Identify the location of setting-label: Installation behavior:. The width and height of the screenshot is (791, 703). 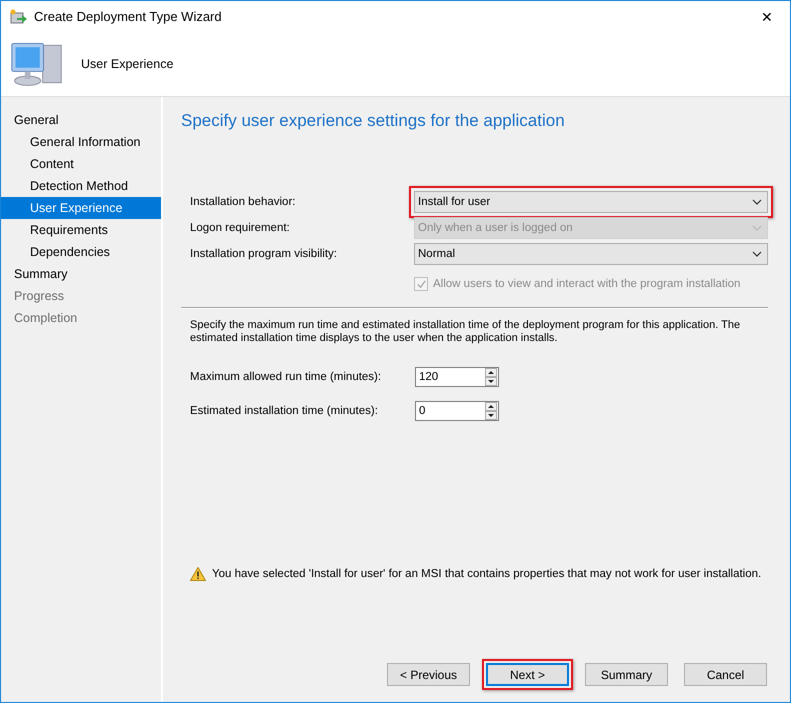
(243, 202).